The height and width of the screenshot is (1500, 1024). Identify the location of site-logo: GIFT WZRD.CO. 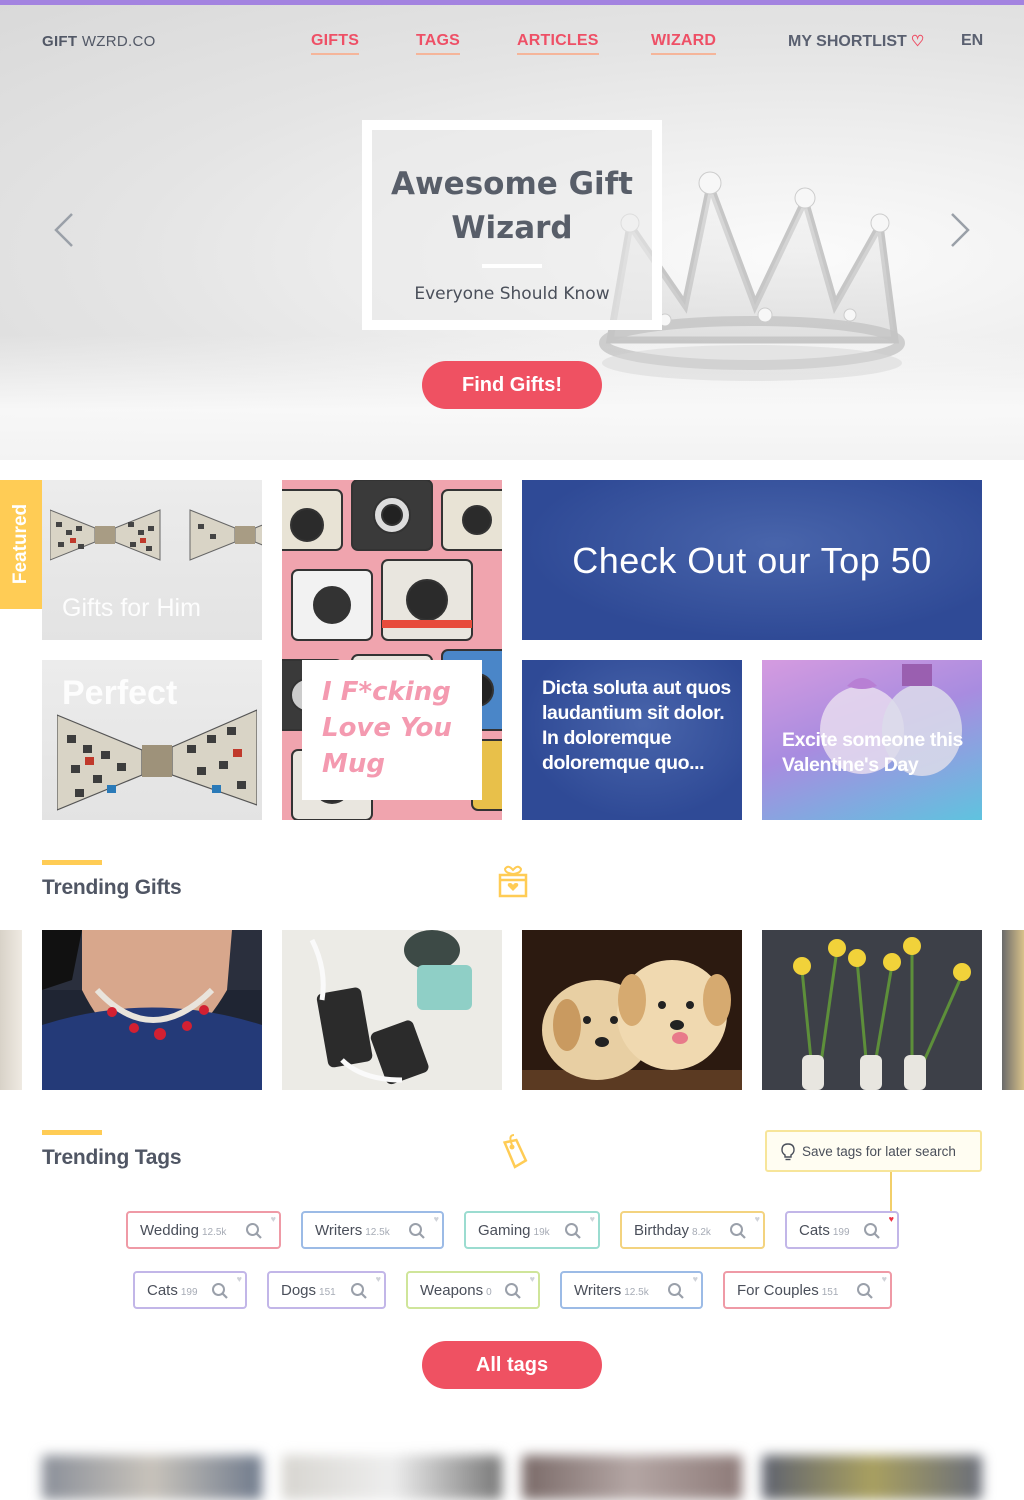
(99, 41).